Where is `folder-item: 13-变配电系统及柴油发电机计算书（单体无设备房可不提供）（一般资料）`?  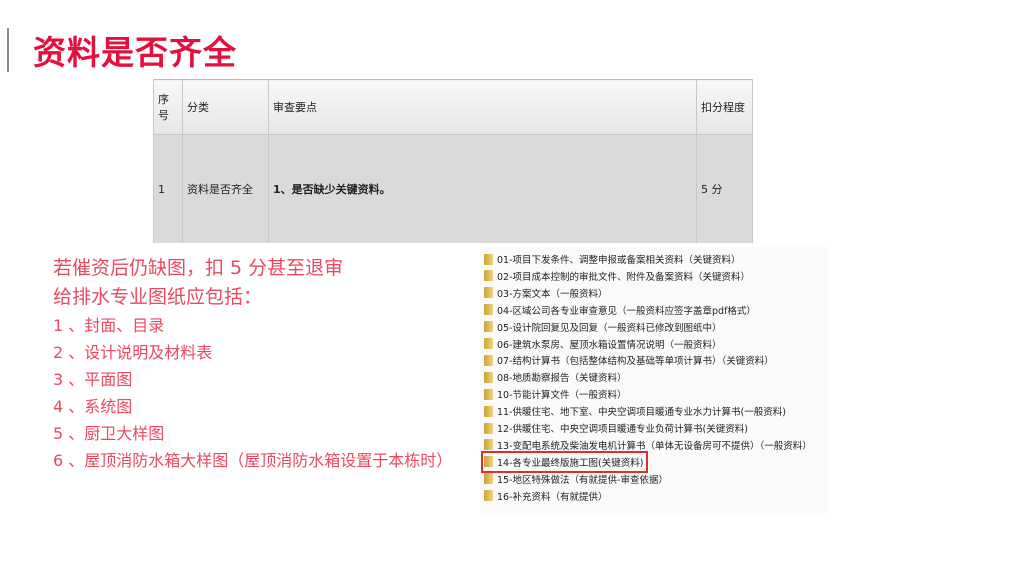 folder-item: 13-变配电系统及柴油发电机计算书（单体无设备房可不提供）（一般资料） is located at coordinates (648, 445).